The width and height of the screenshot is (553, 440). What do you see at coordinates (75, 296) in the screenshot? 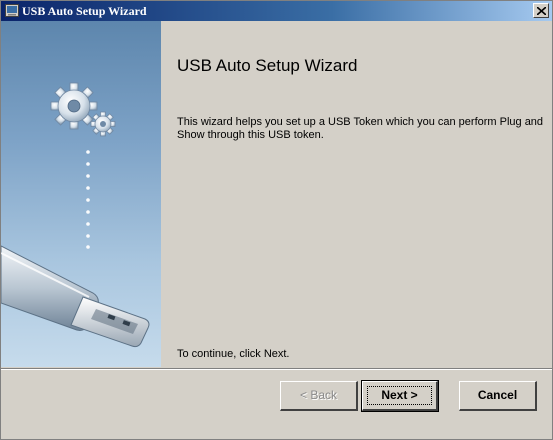
I see `usb-drive-icon` at bounding box center [75, 296].